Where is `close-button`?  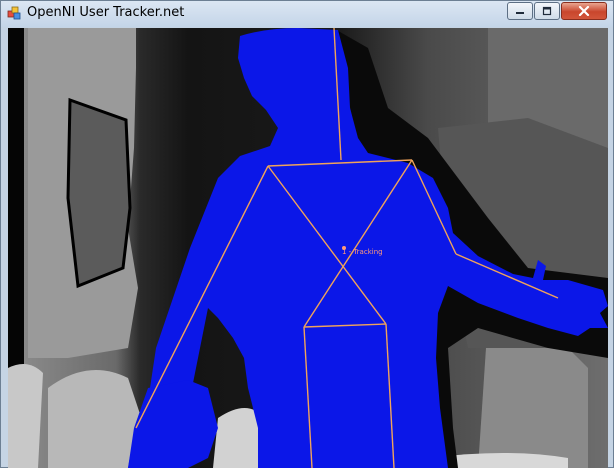
close-button is located at coordinates (584, 11).